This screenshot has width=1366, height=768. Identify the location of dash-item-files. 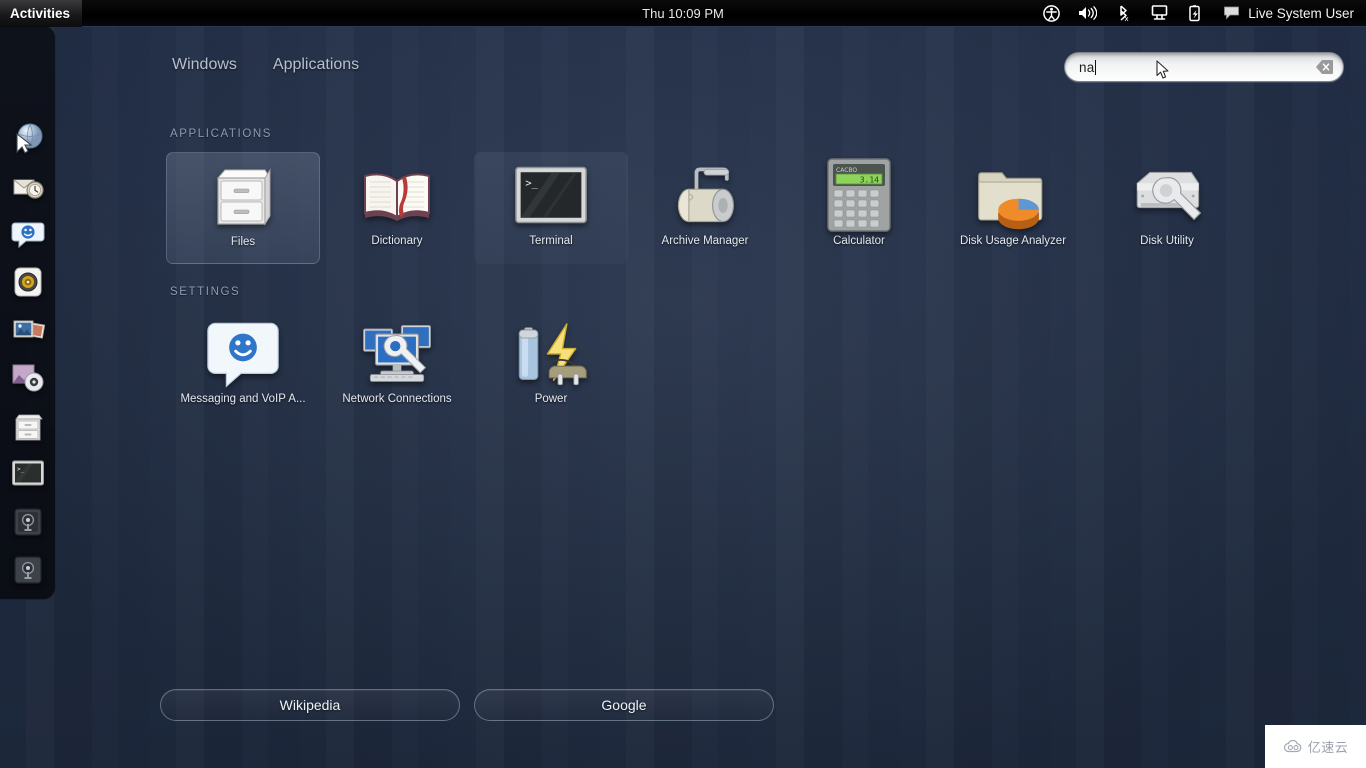
(28, 426).